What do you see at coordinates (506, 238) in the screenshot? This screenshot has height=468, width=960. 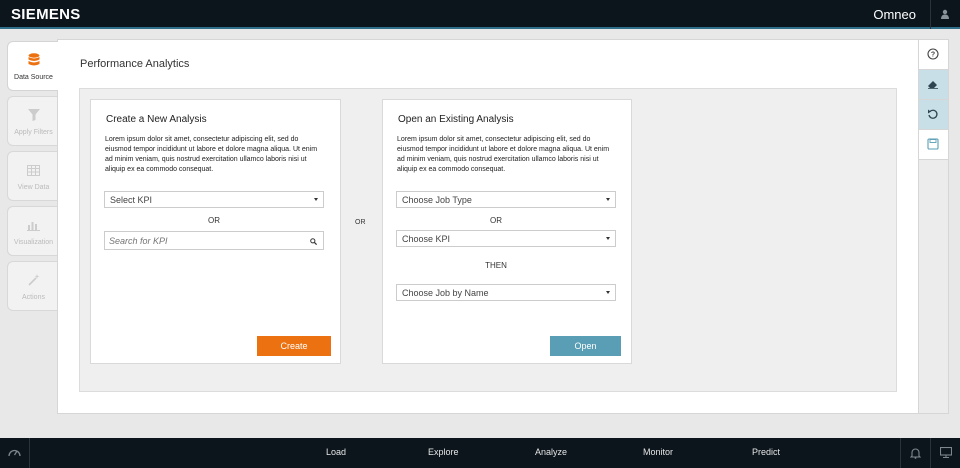 I see `kpi-dropdown: Choose KPI` at bounding box center [506, 238].